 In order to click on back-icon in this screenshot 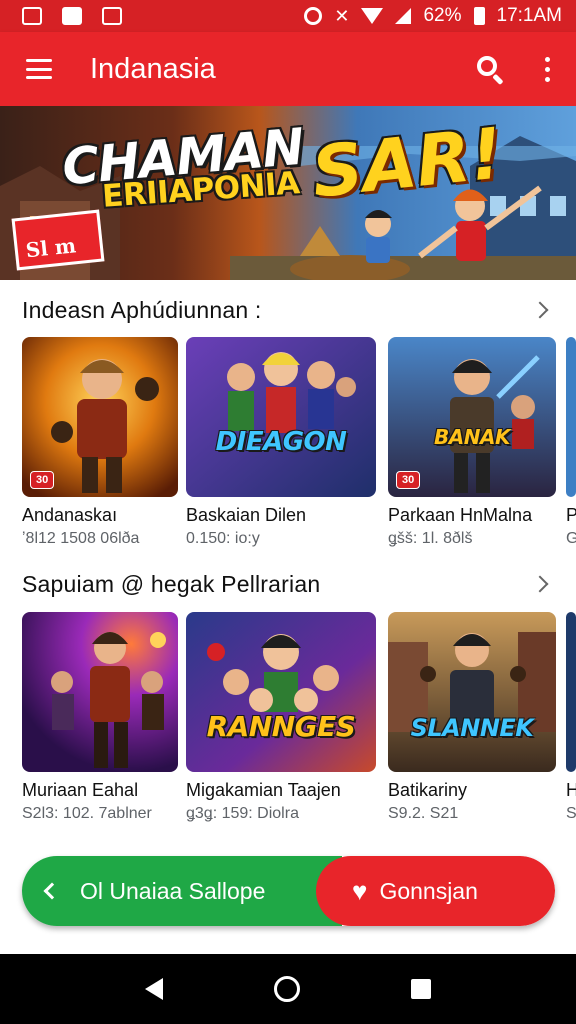, I will do `click(154, 989)`.